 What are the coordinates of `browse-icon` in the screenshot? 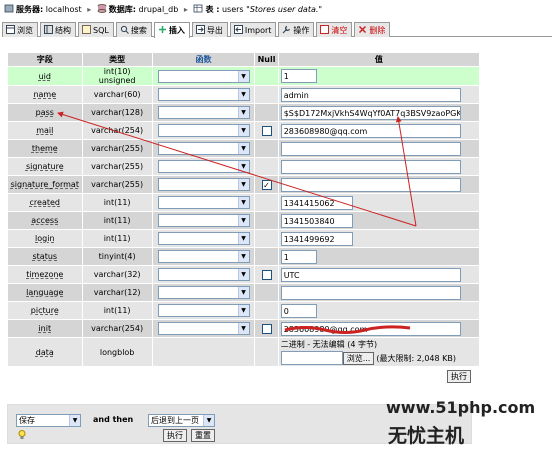 It's located at (10, 29).